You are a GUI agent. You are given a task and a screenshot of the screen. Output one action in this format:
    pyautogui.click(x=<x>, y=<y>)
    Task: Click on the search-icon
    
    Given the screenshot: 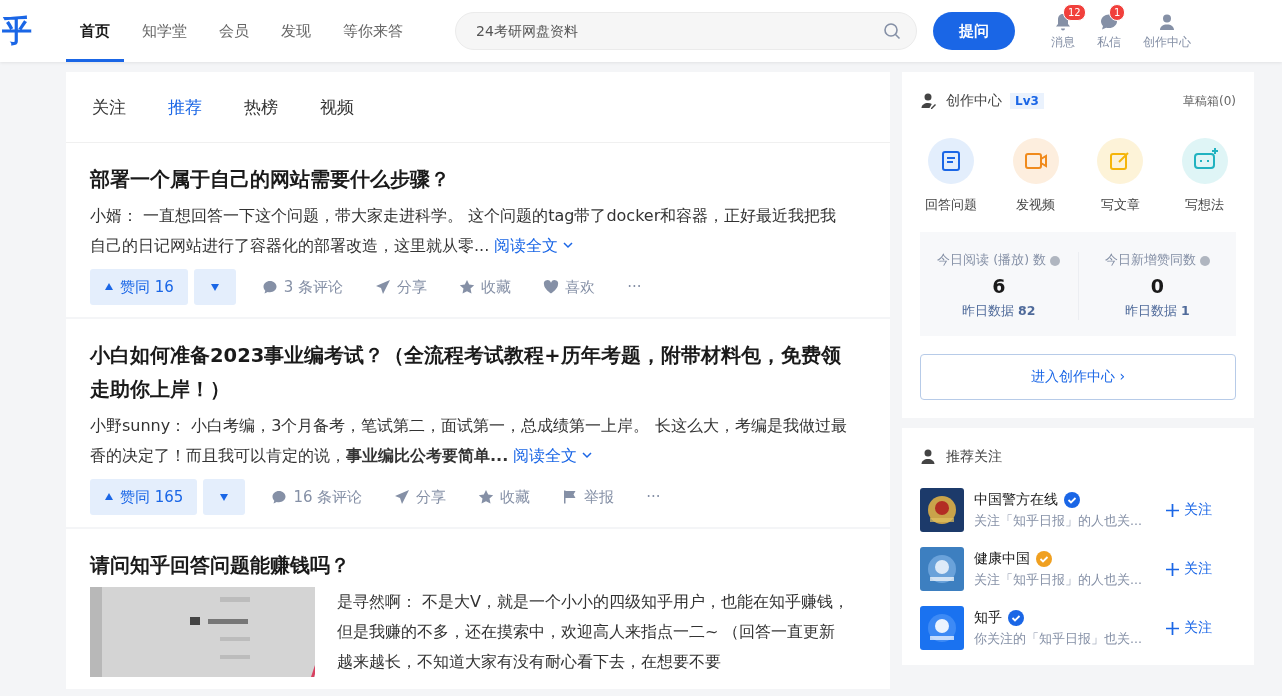 What is the action you would take?
    pyautogui.click(x=892, y=31)
    